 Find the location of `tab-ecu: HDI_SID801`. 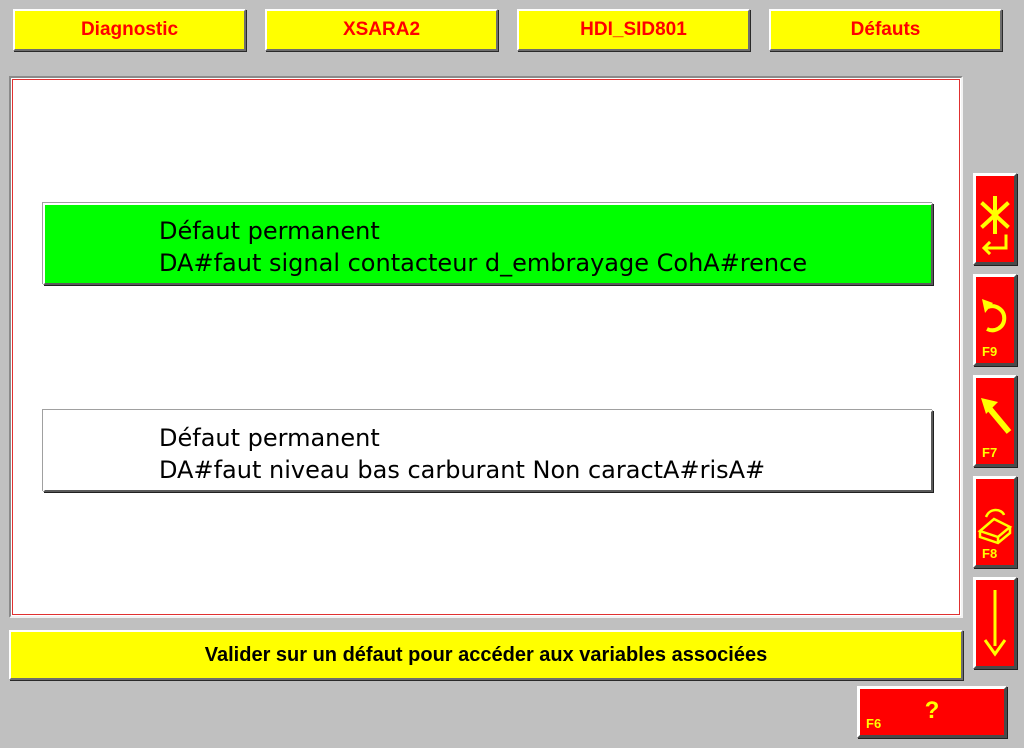

tab-ecu: HDI_SID801 is located at coordinates (633, 30).